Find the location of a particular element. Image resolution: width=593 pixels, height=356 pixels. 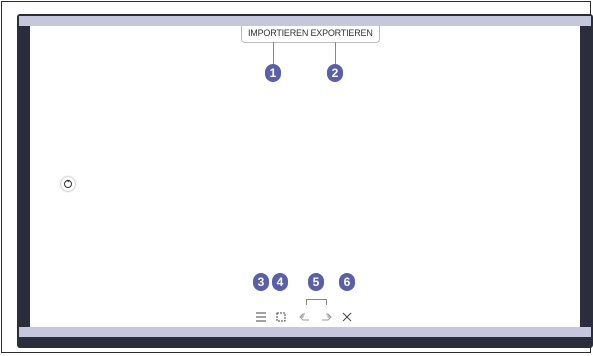

export-button: EXPORTIEREN is located at coordinates (341, 33).